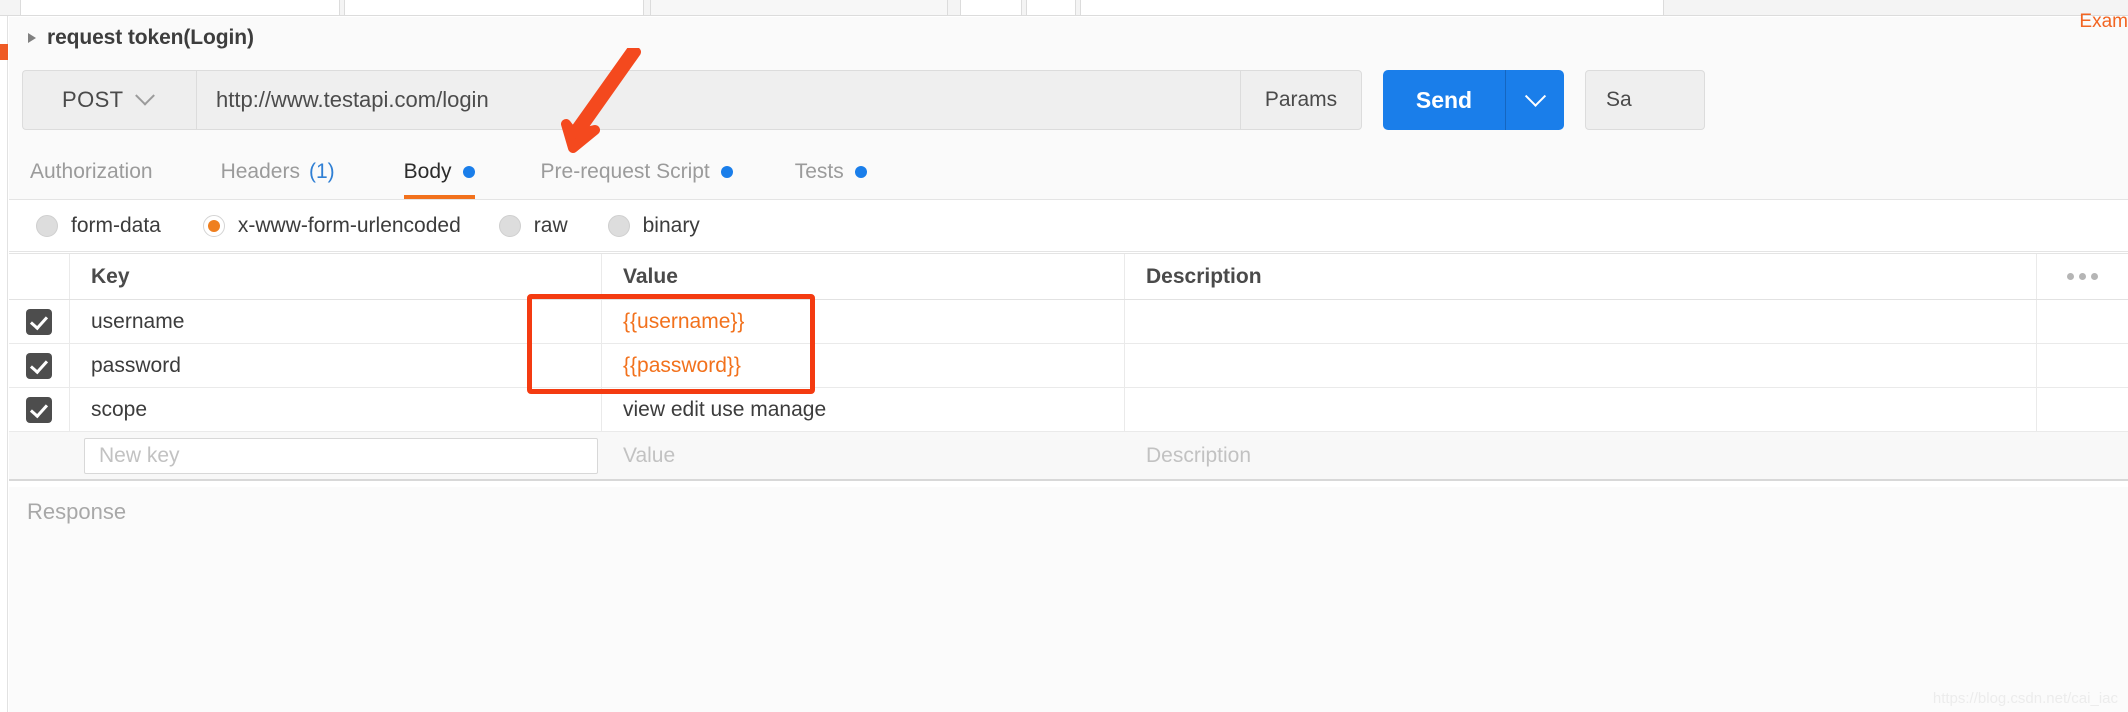 This screenshot has width=2128, height=712. What do you see at coordinates (144, 95) in the screenshot?
I see `chevron-down-icon` at bounding box center [144, 95].